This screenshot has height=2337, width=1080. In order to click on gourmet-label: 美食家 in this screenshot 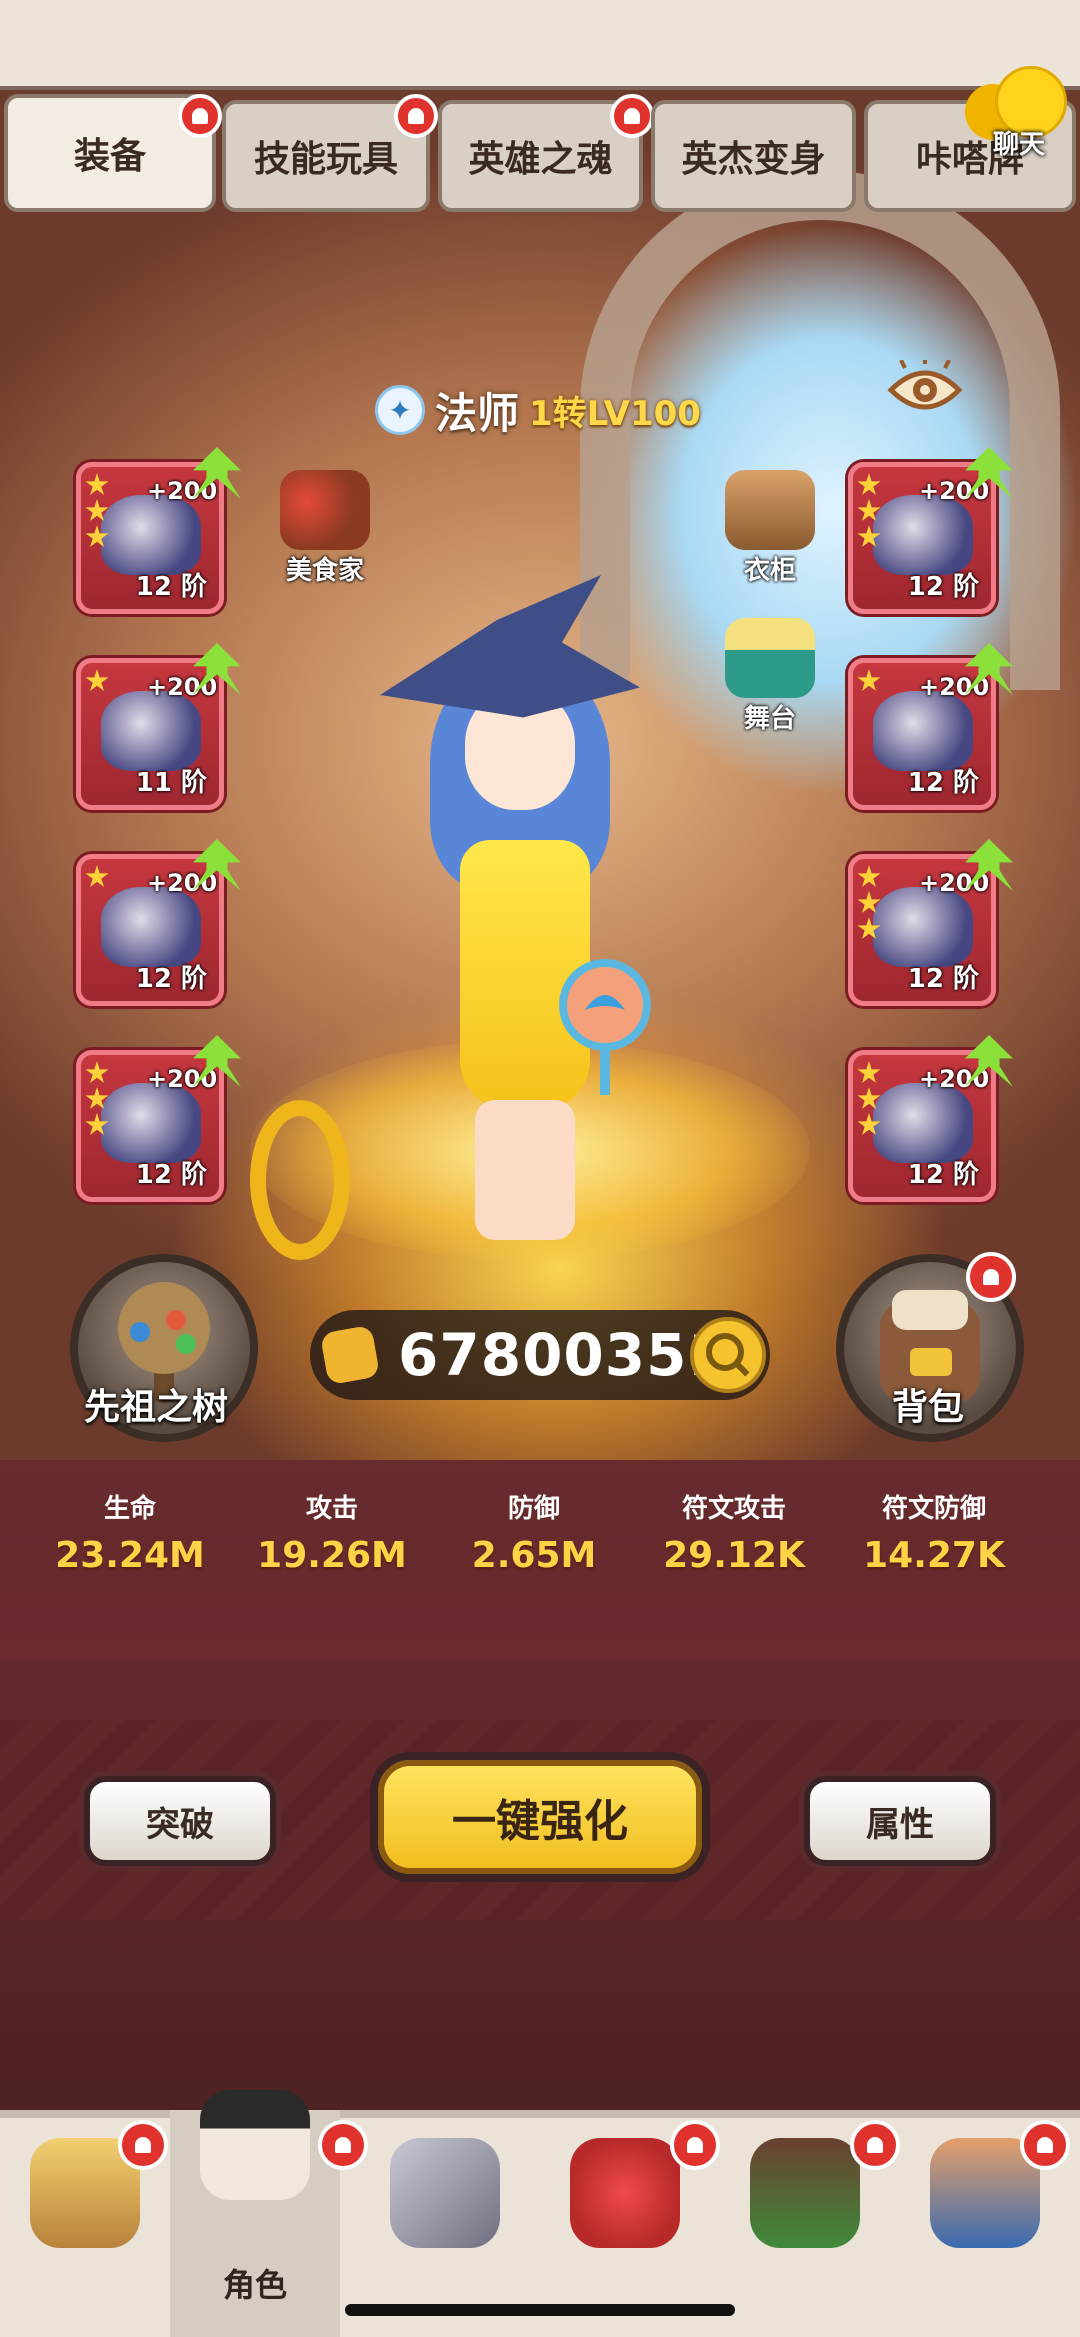, I will do `click(324, 571)`.